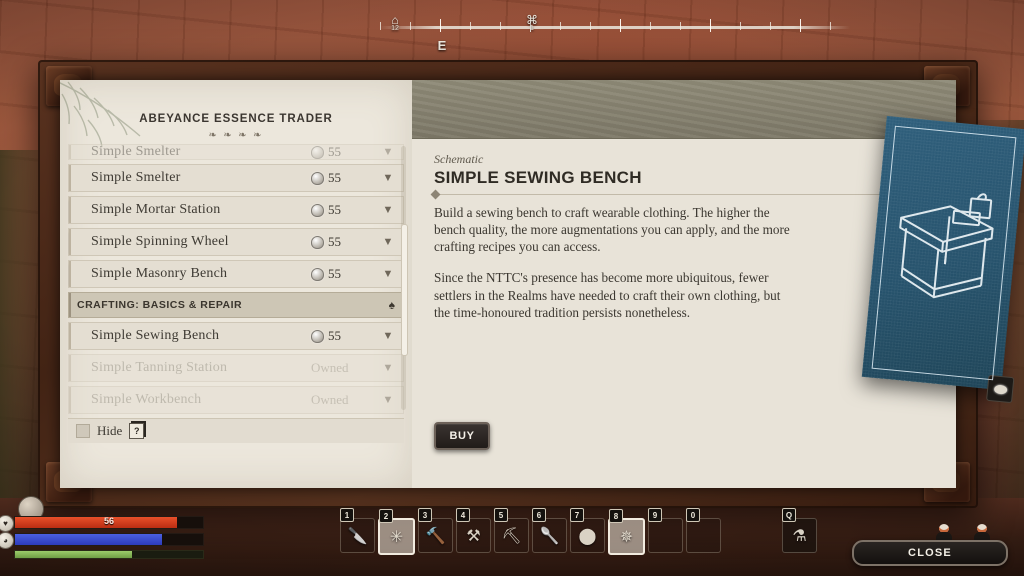  I want to click on hotbar-slot-4: 4 ⚒, so click(473, 530).